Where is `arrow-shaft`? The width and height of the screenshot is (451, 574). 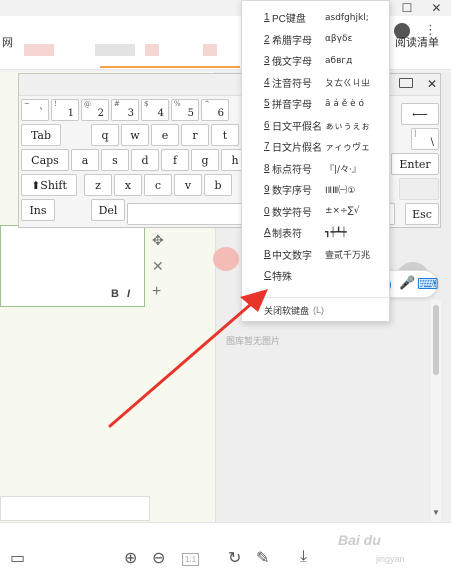
arrow-shaft is located at coordinates (184, 362).